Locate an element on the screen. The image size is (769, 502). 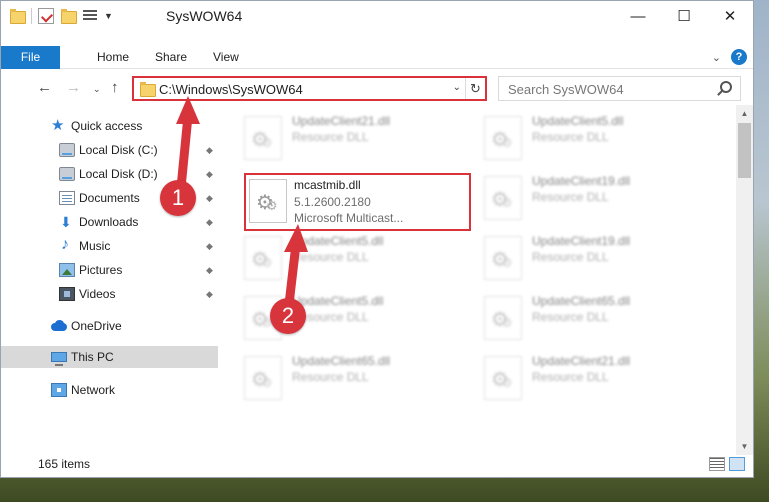
network-icon is located at coordinates (59, 390).